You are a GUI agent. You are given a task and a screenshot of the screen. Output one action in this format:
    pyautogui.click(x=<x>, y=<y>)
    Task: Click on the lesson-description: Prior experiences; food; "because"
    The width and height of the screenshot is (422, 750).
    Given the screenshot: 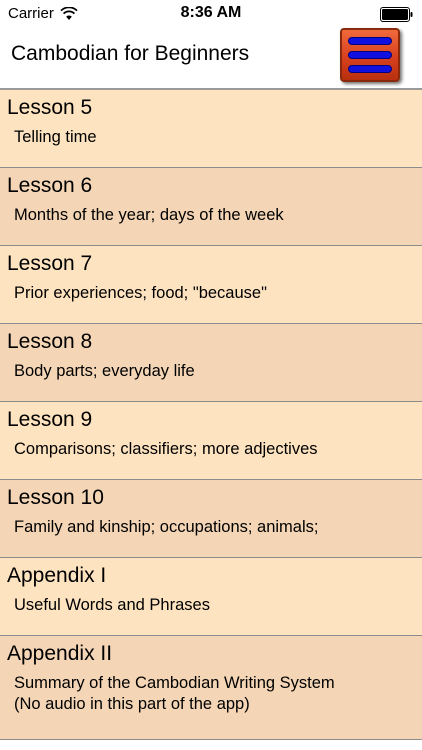 What is the action you would take?
    pyautogui.click(x=140, y=293)
    